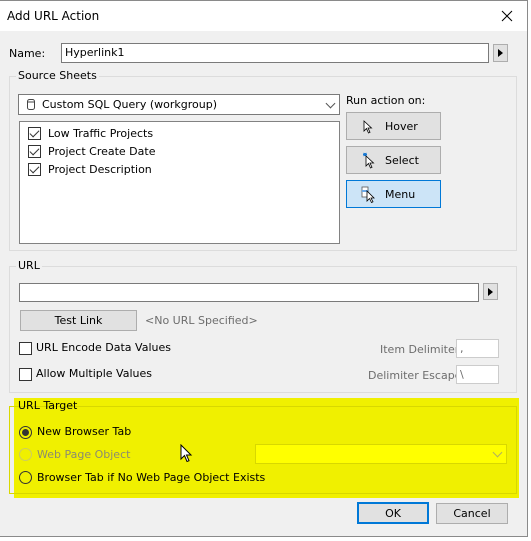 The width and height of the screenshot is (531, 541). What do you see at coordinates (94, 373) in the screenshot?
I see `allow-multiple-label: Allow Multiple Values` at bounding box center [94, 373].